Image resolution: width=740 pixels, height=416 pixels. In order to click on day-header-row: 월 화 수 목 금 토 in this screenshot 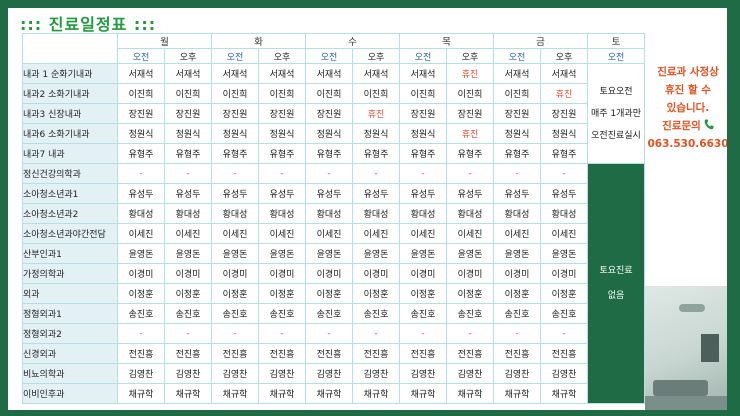, I will do `click(333, 48)`.